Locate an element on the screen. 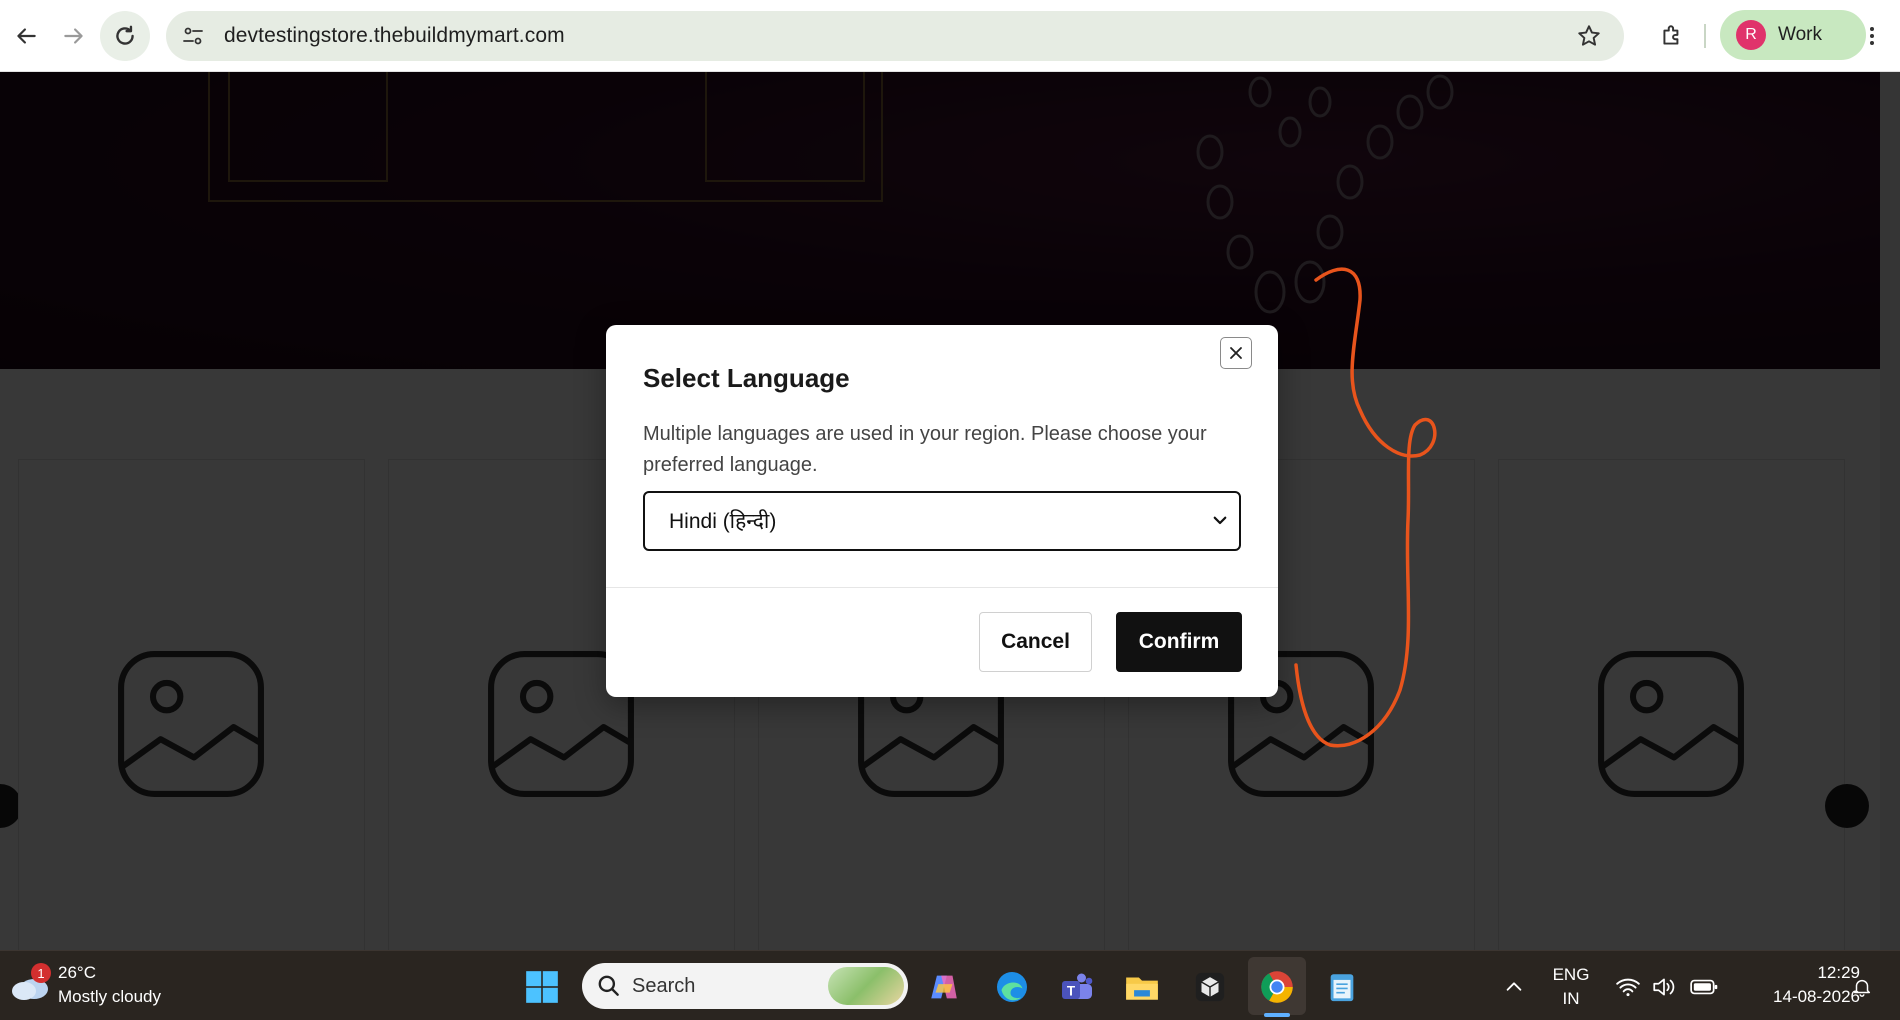 The image size is (1900, 1020). windows-start-icon is located at coordinates (542, 987).